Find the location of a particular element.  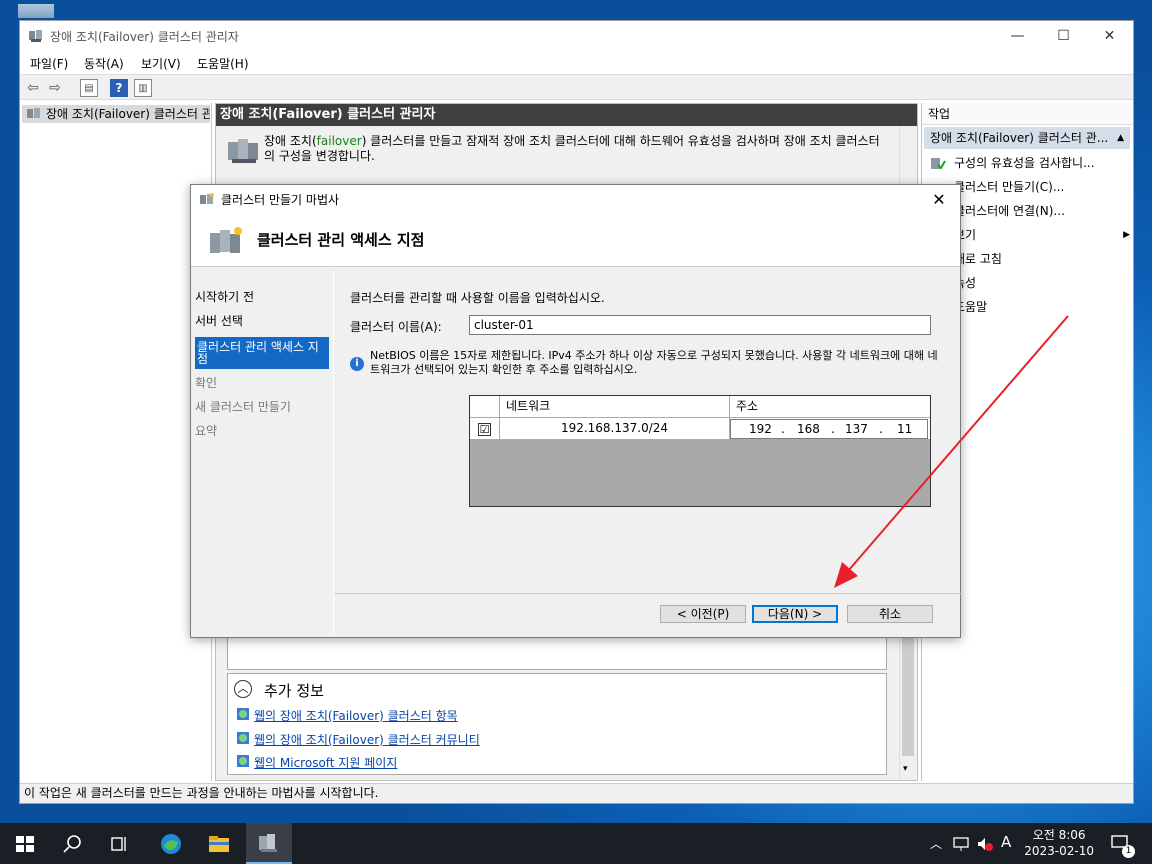

submenu-arrow-icon: ▶ is located at coordinates (1126, 235).